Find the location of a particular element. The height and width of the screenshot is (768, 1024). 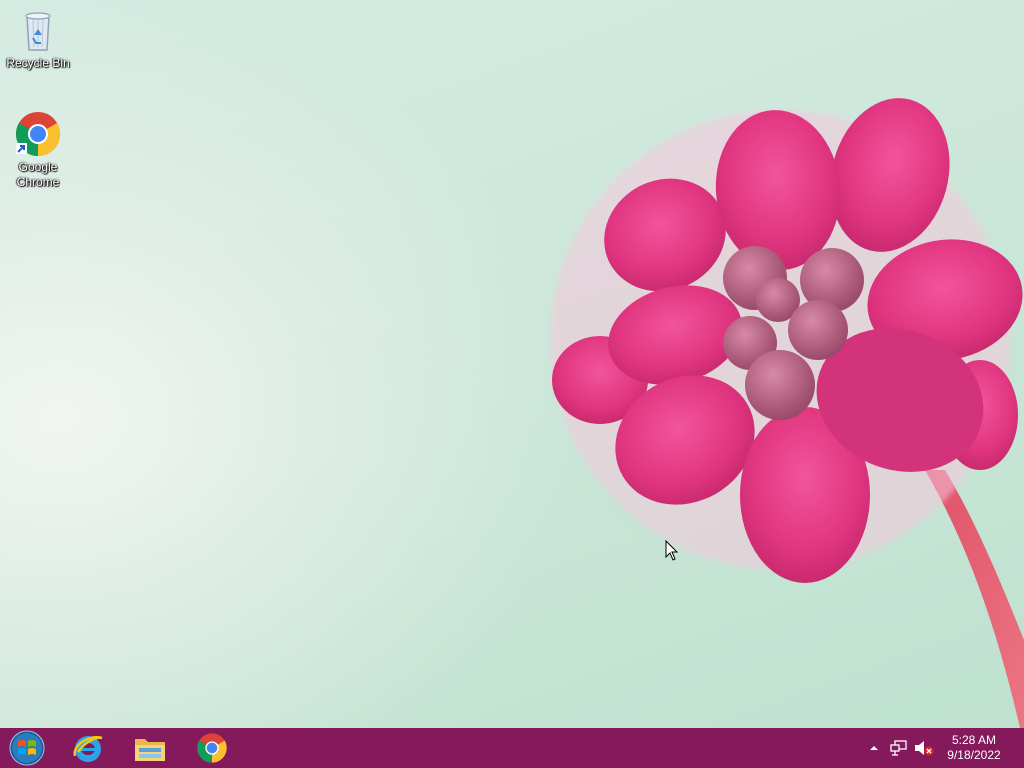

chrome-shortcut-label: Google Chrome is located at coordinates (38, 174).